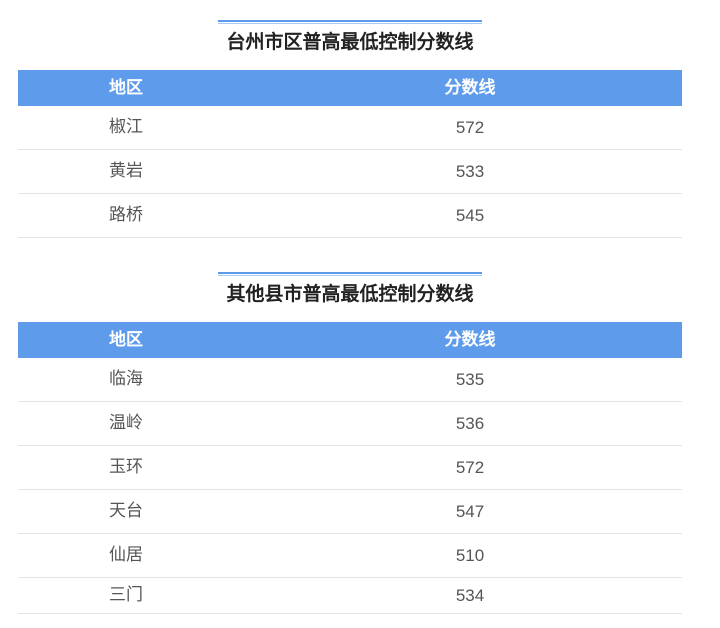 This screenshot has height=628, width=720. I want to click on table-row: 仙居 510, so click(350, 556).